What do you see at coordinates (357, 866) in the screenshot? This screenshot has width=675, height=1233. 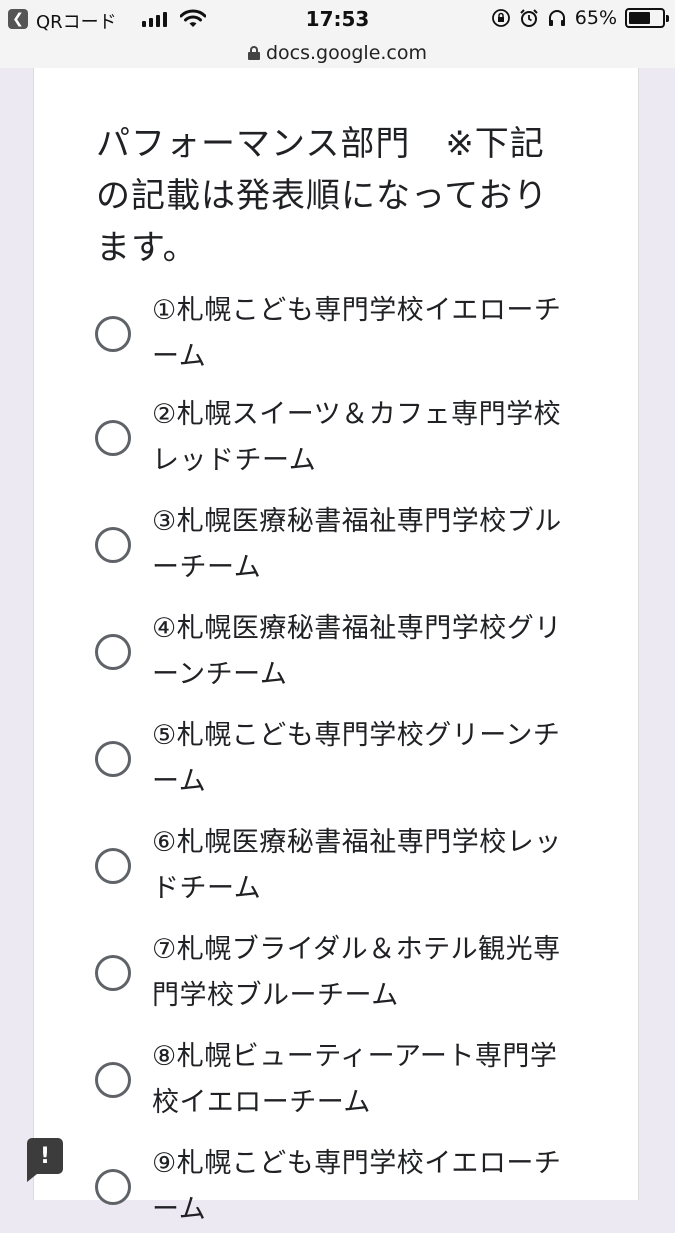 I see `radio-option-label: ⑥札幌医療秘書福祉専門学校レッドチーム` at bounding box center [357, 866].